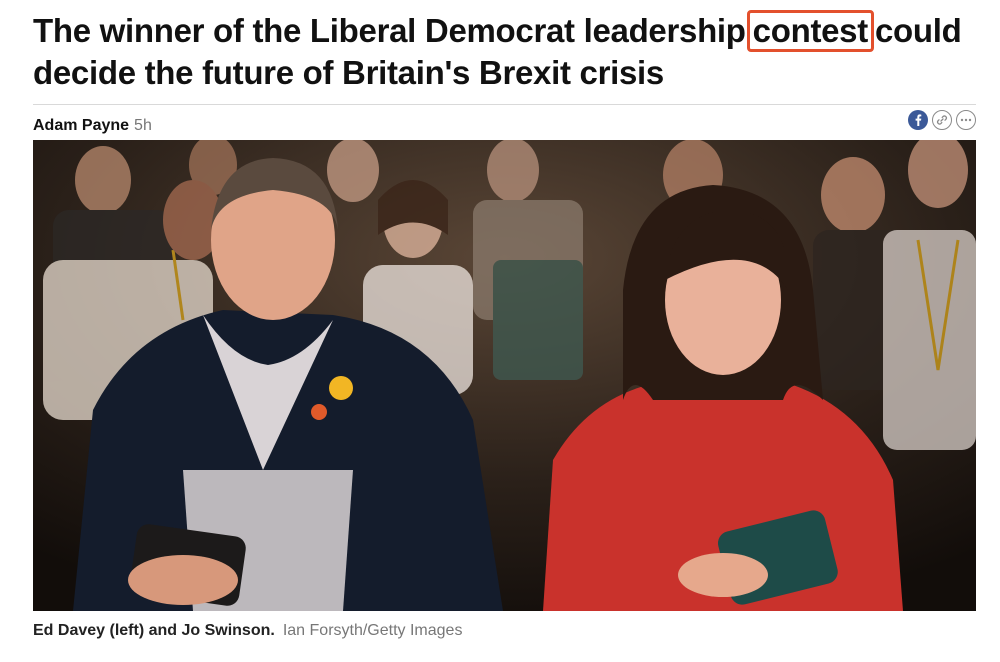 The image size is (1000, 662). I want to click on facebook-share-button, so click(918, 120).